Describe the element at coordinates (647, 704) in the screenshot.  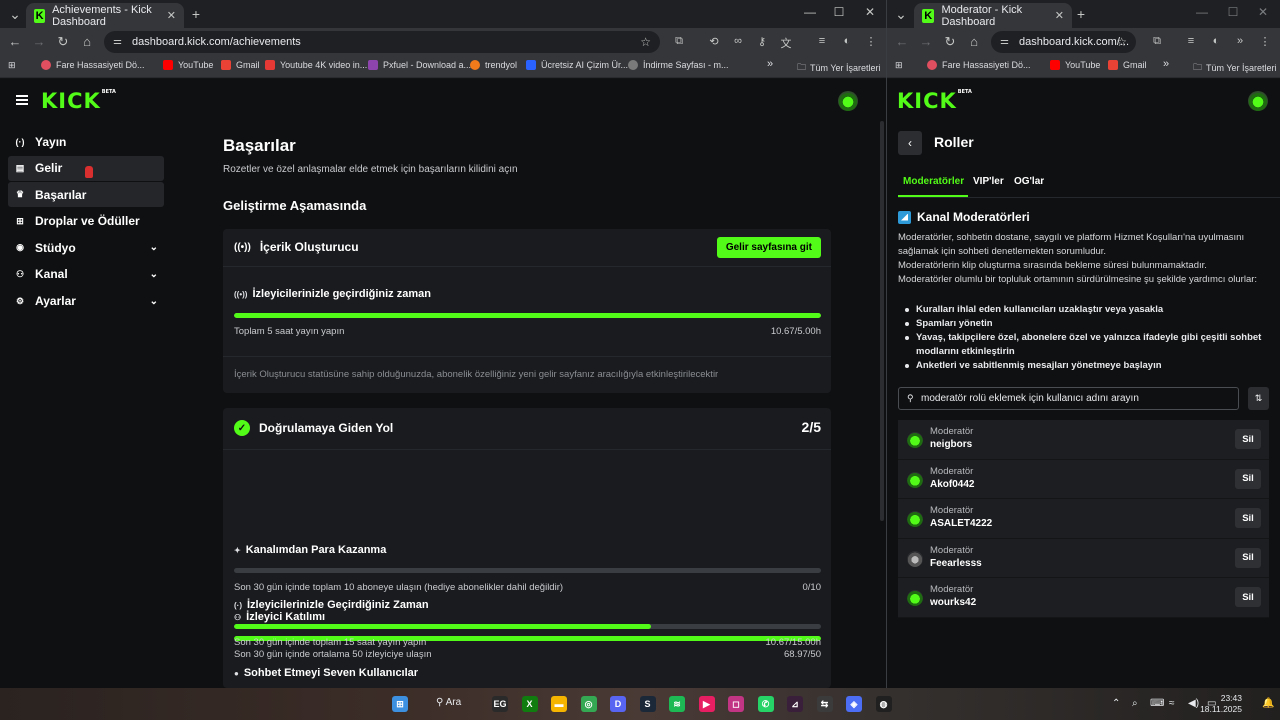
I see `steam-icon: S` at that location.